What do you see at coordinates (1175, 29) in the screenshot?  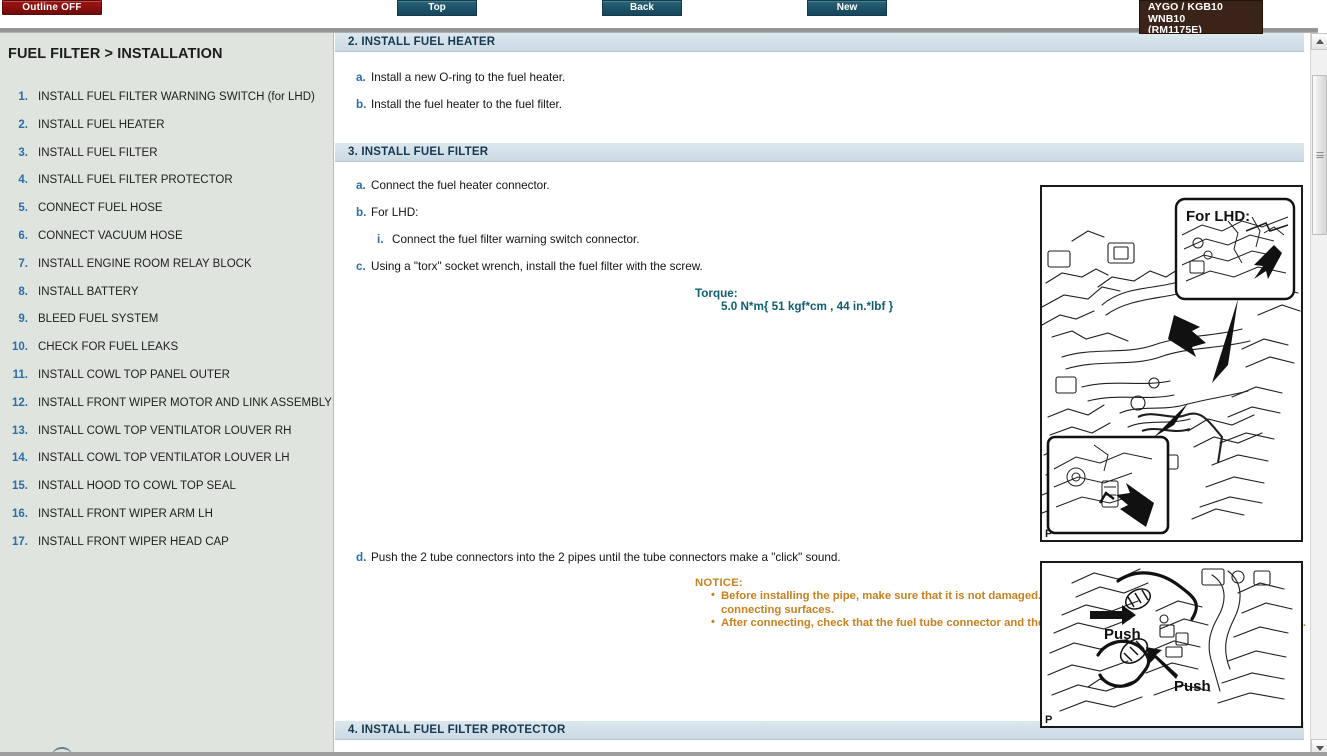 I see `manual-code-line: (RM1175E)` at bounding box center [1175, 29].